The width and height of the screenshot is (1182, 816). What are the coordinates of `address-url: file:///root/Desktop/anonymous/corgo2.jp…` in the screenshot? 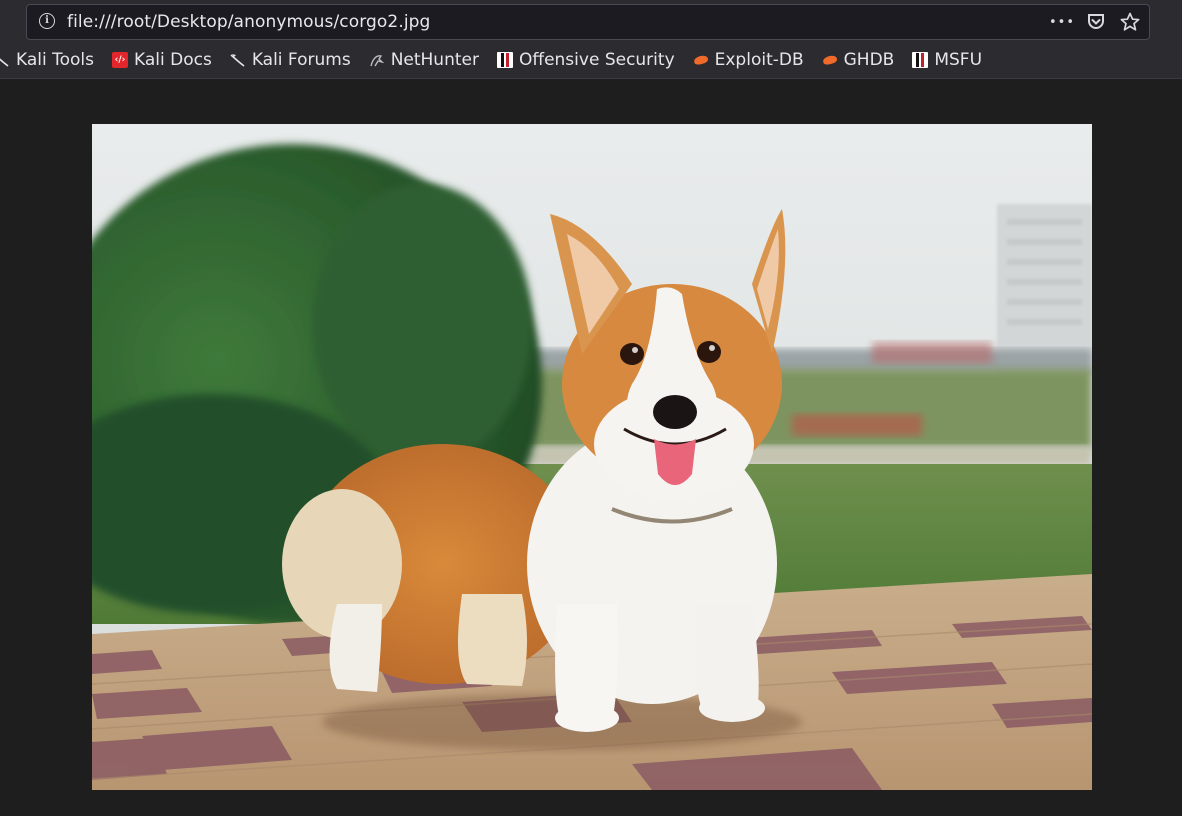 It's located at (248, 22).